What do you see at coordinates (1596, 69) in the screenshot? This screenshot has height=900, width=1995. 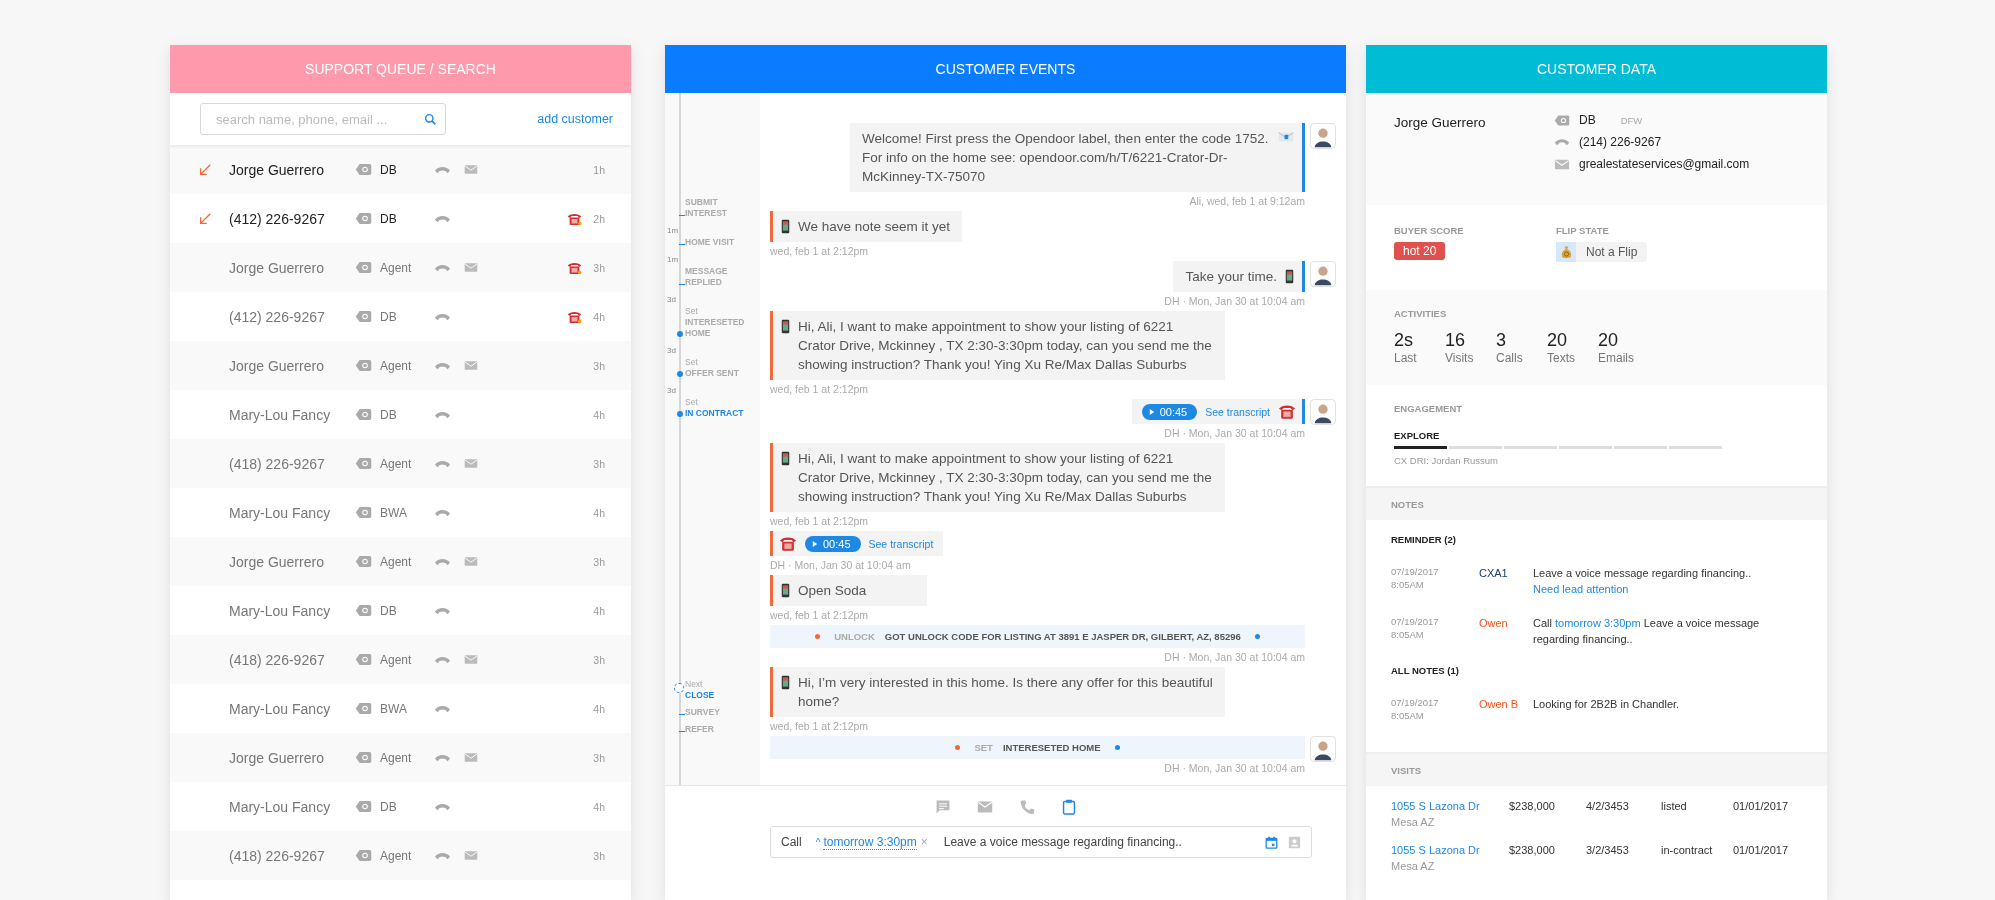 I see `panel-title: CUSTOMER DATA` at bounding box center [1596, 69].